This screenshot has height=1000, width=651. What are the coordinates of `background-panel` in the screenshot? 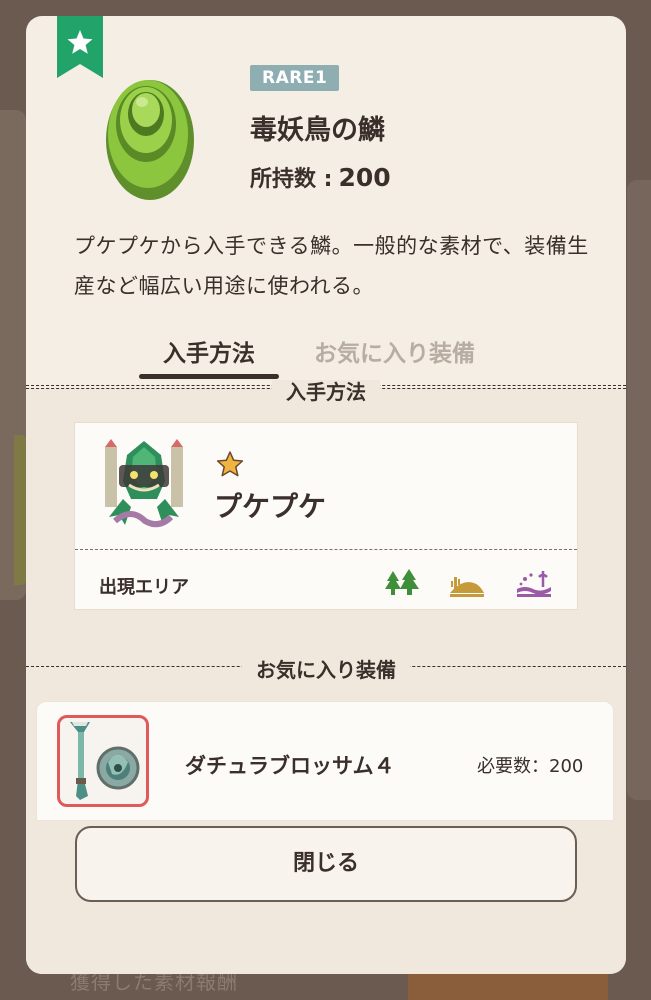 It's located at (639, 490).